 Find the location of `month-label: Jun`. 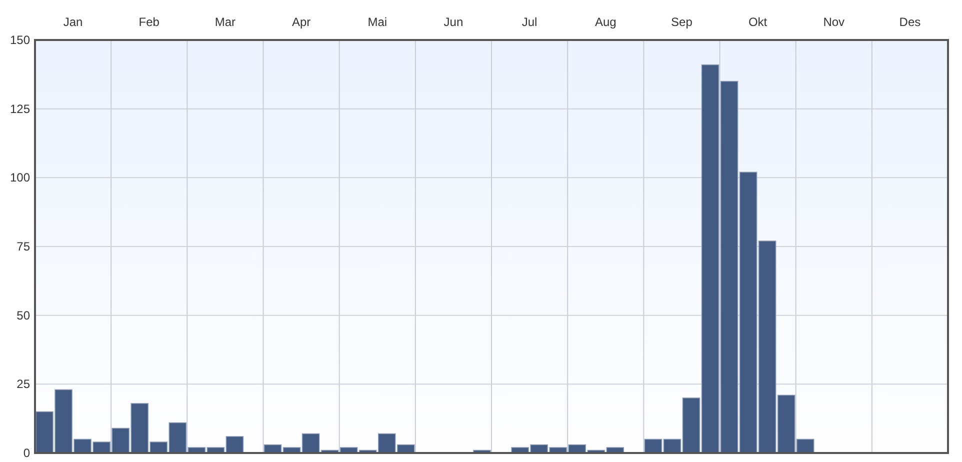

month-label: Jun is located at coordinates (454, 22).